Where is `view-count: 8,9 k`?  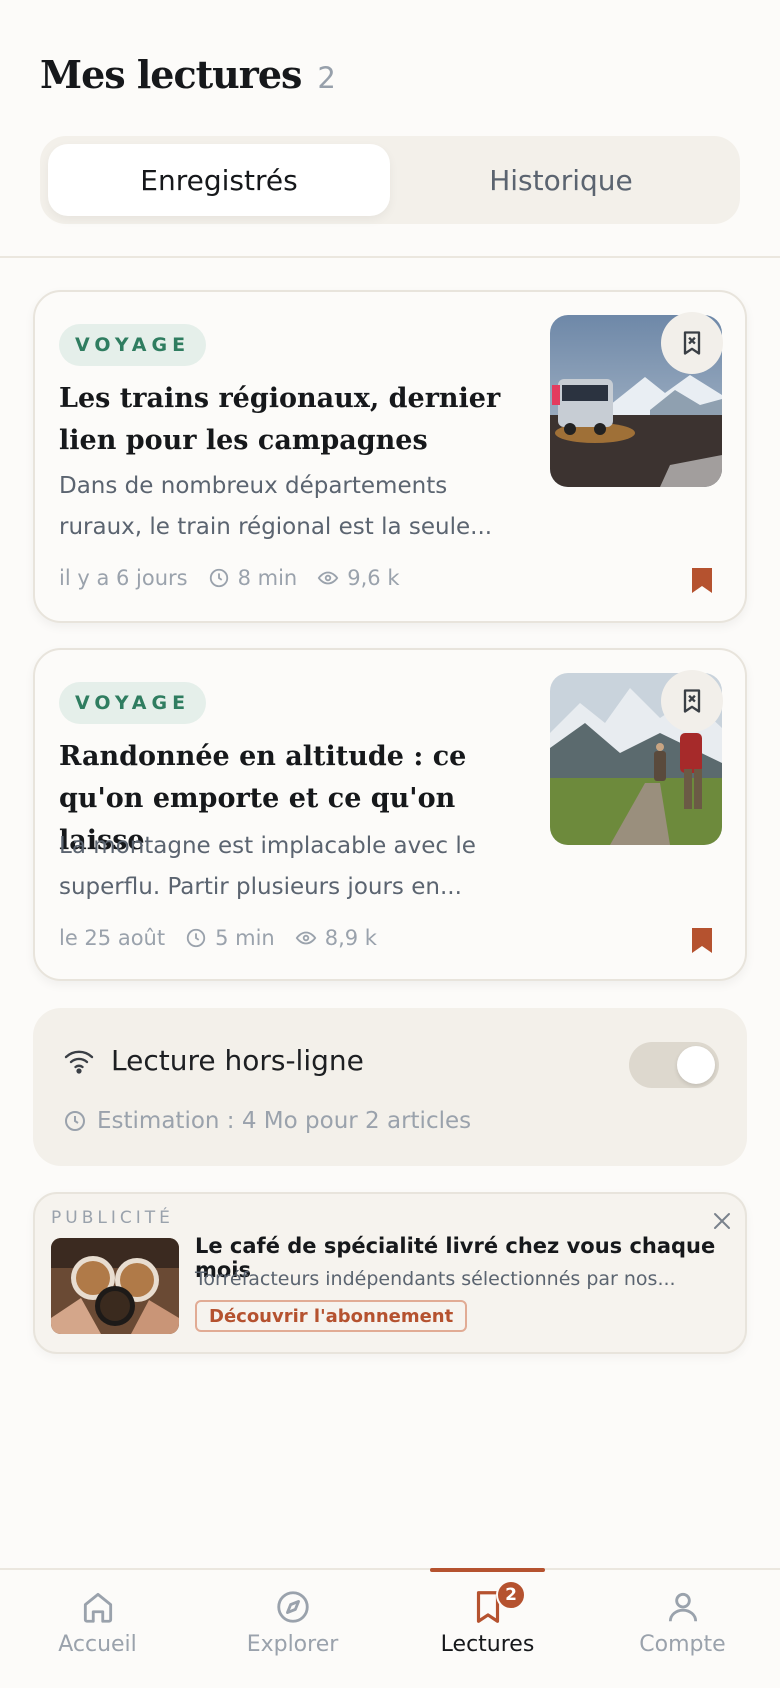
view-count: 8,9 k is located at coordinates (336, 938).